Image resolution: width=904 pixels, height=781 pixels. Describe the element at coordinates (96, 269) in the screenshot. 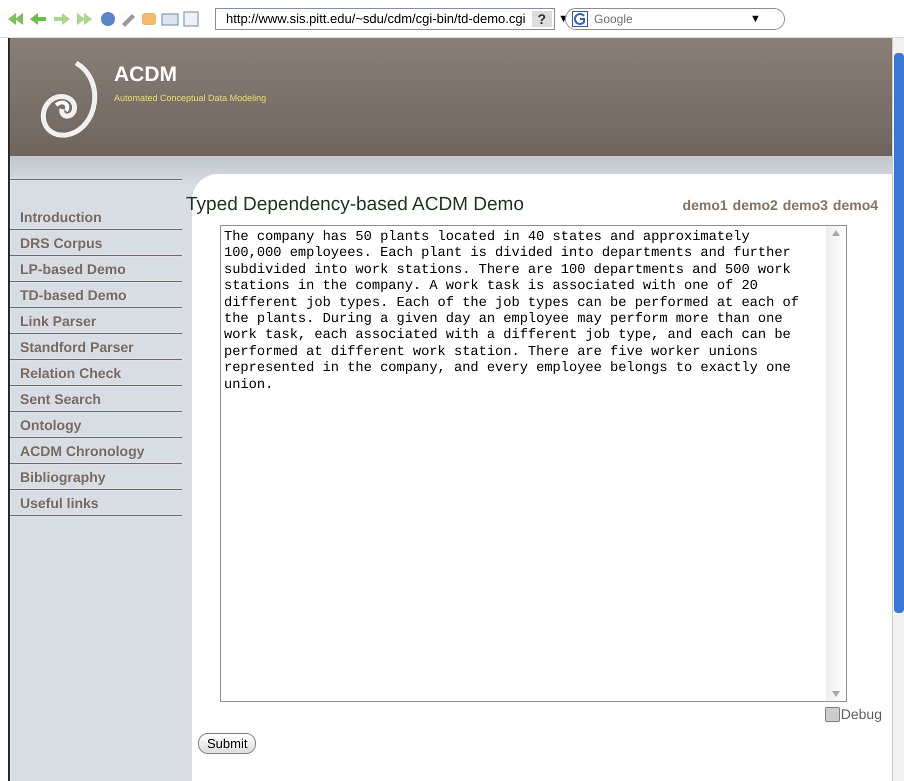

I see `sidebar-link: LP-based Demo` at that location.